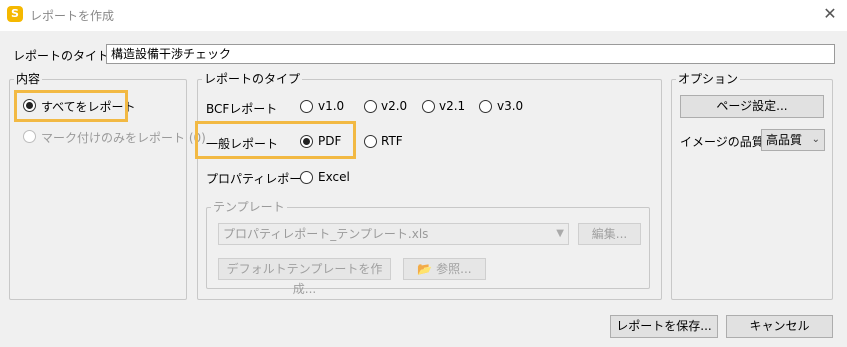 This screenshot has width=847, height=347. I want to click on window-title: レポートを作成, so click(72, 16).